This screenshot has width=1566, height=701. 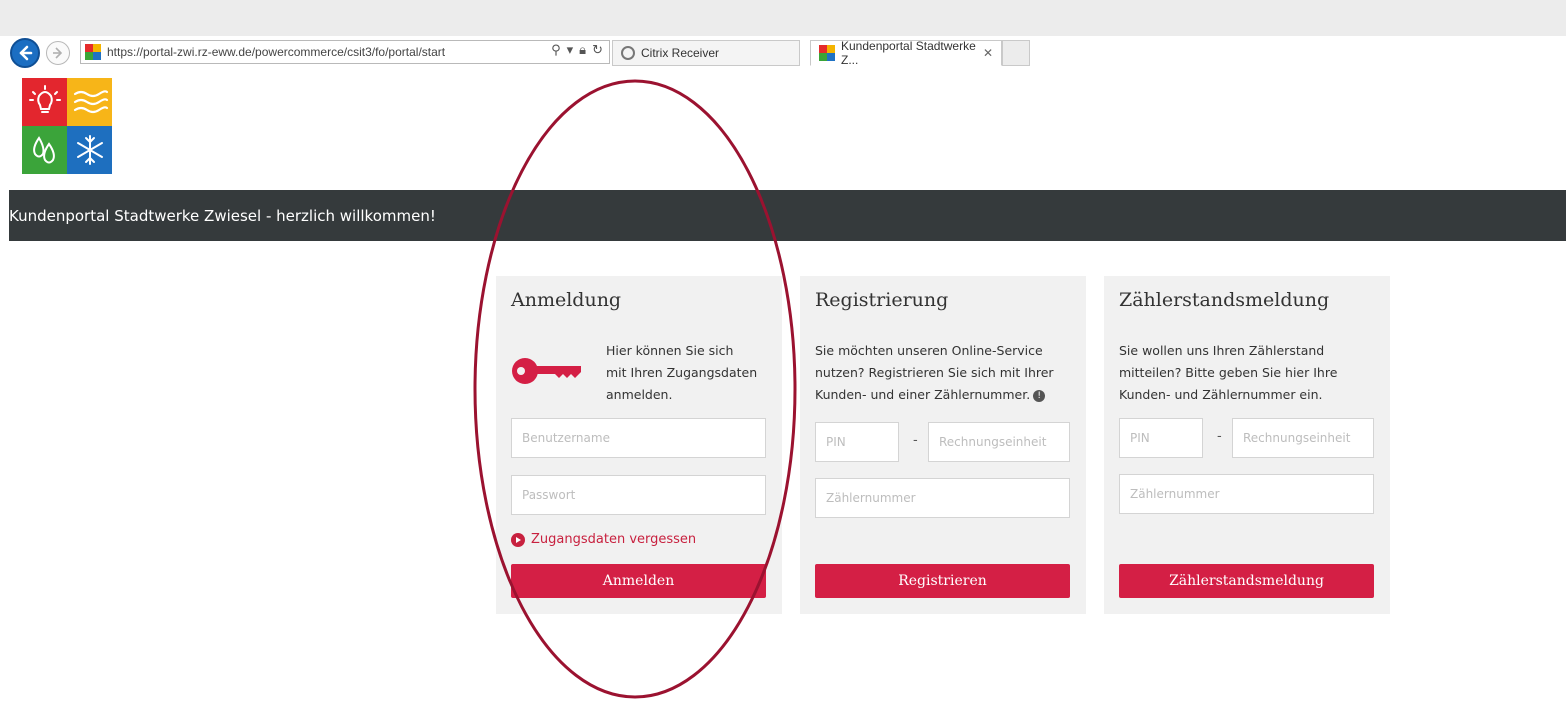 I want to click on arrow-left-icon, so click(x=26, y=53).